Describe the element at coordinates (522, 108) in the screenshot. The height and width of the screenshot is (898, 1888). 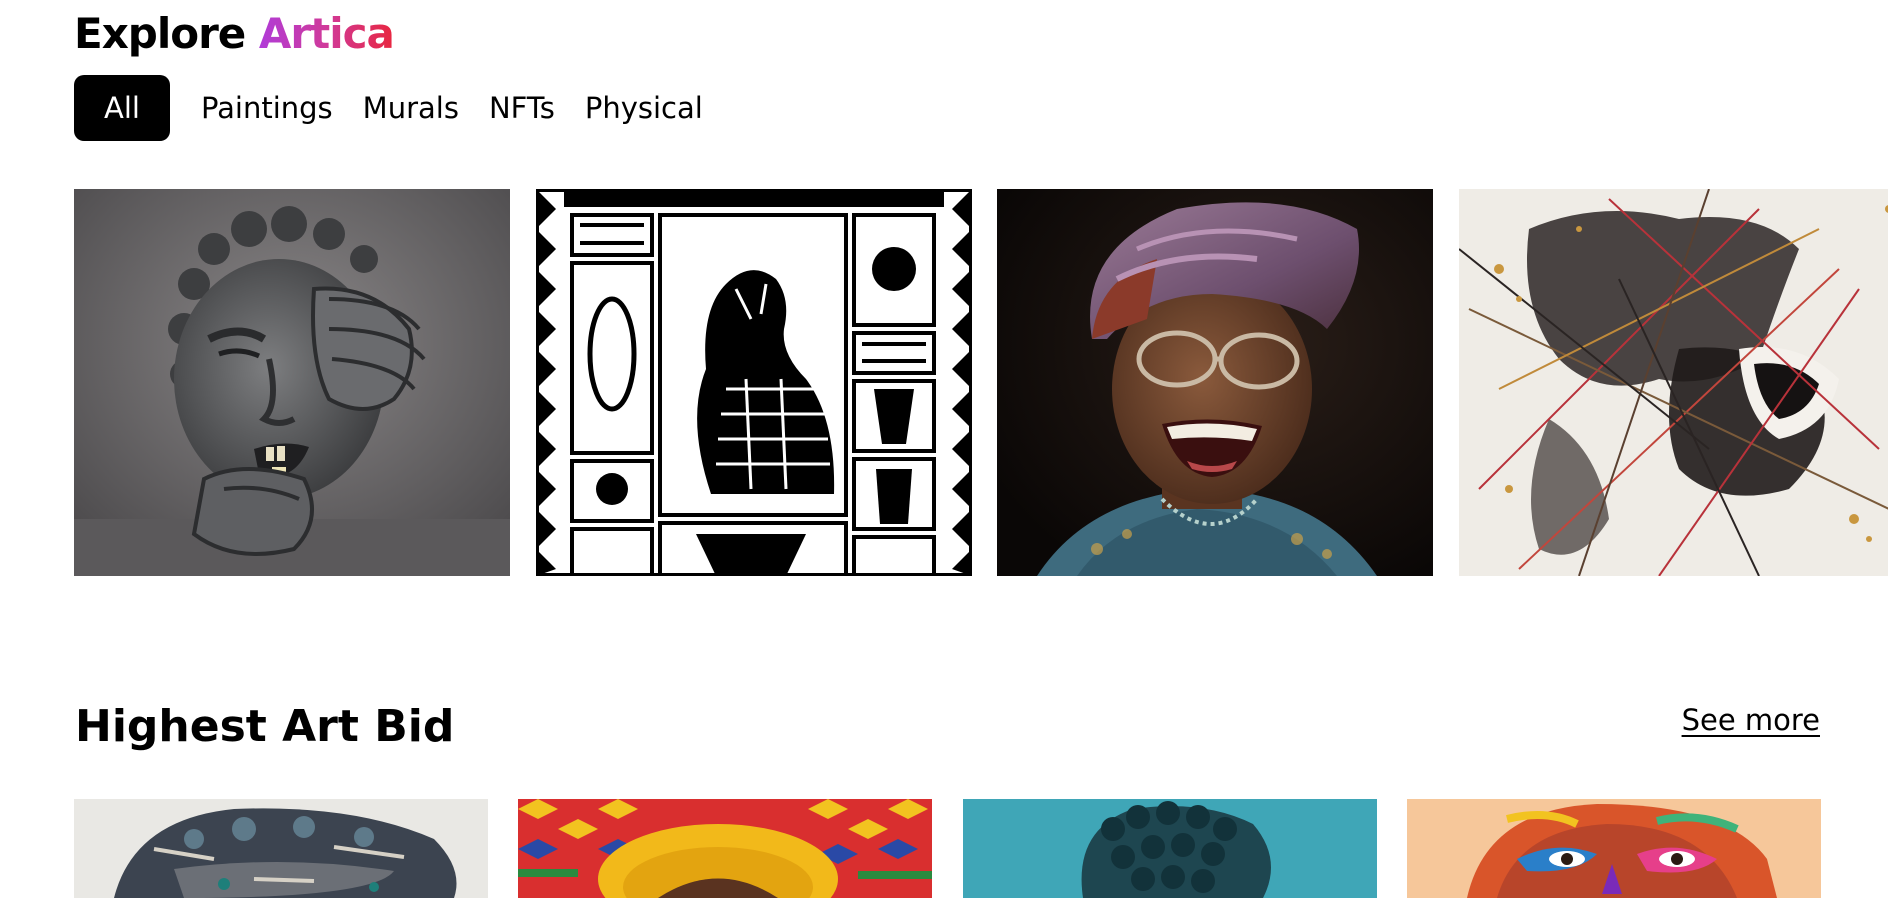
I see `tab-nfts: NFTs` at that location.